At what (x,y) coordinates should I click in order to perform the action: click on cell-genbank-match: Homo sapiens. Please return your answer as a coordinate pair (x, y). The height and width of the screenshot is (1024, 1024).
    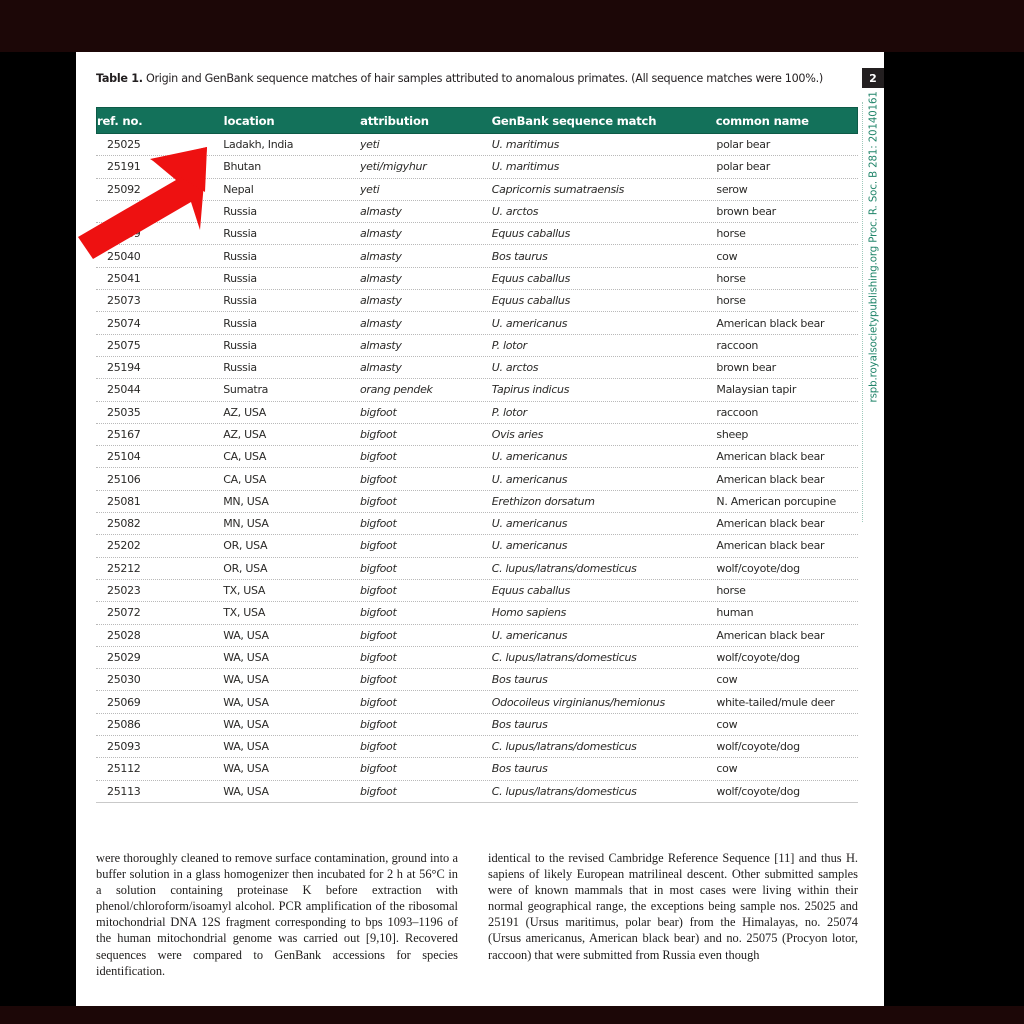
    Looking at the image, I should click on (529, 613).